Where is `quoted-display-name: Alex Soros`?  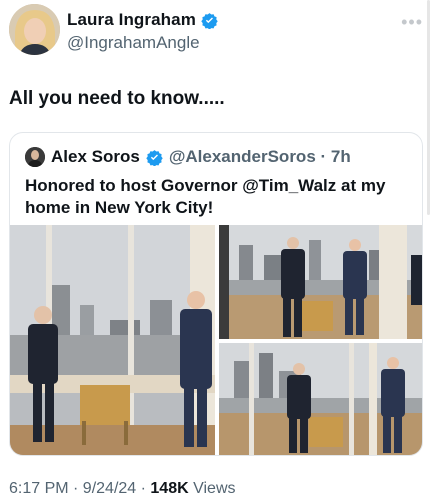 quoted-display-name: Alex Soros is located at coordinates (95, 156).